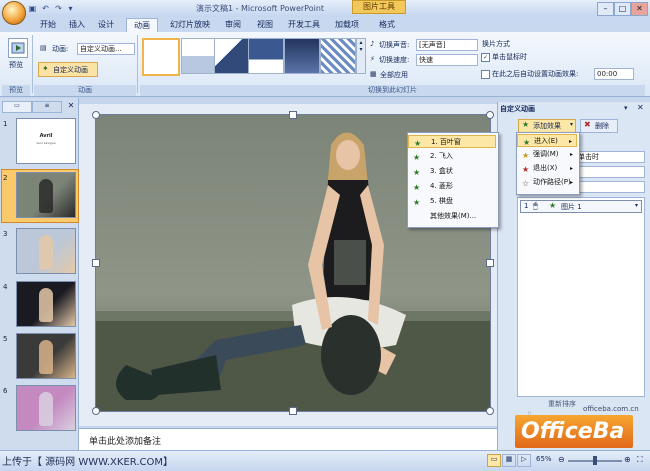 The height and width of the screenshot is (471, 650). I want to click on add-effect-button: 添加效果 ★ ▾, so click(547, 126).